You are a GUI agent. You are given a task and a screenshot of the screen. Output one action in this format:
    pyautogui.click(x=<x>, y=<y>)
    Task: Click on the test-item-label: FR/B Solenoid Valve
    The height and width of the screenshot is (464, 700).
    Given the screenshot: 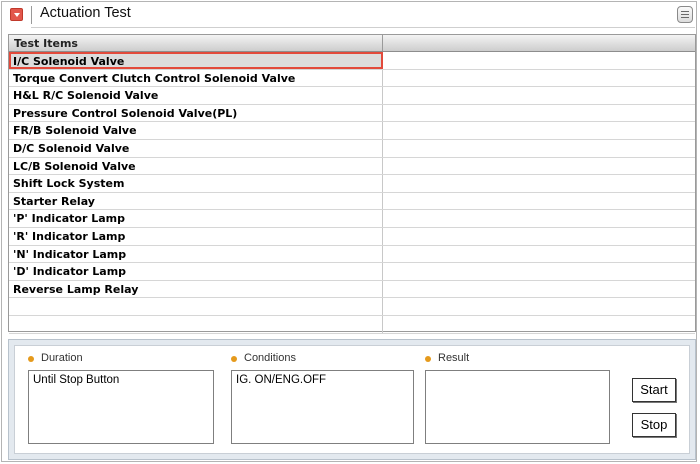 What is the action you would take?
    pyautogui.click(x=196, y=130)
    